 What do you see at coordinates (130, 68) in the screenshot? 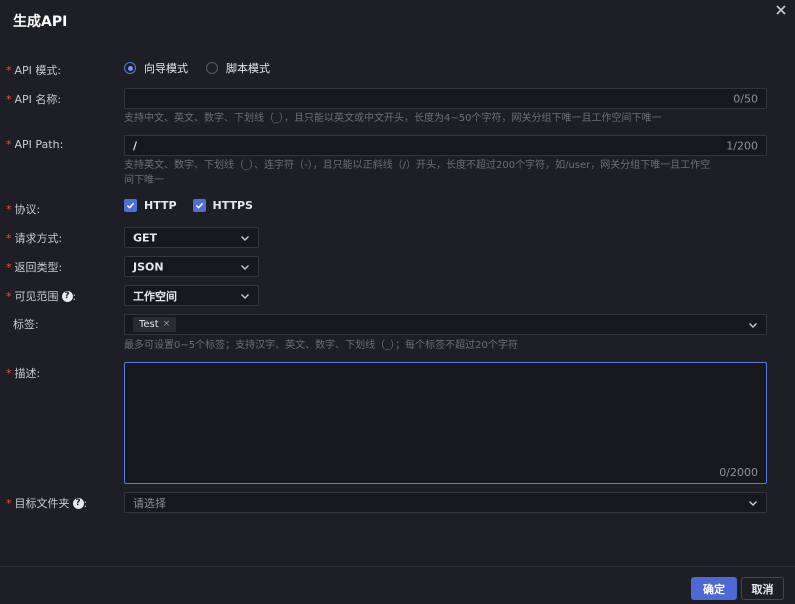
I see `radio-guide-mode` at bounding box center [130, 68].